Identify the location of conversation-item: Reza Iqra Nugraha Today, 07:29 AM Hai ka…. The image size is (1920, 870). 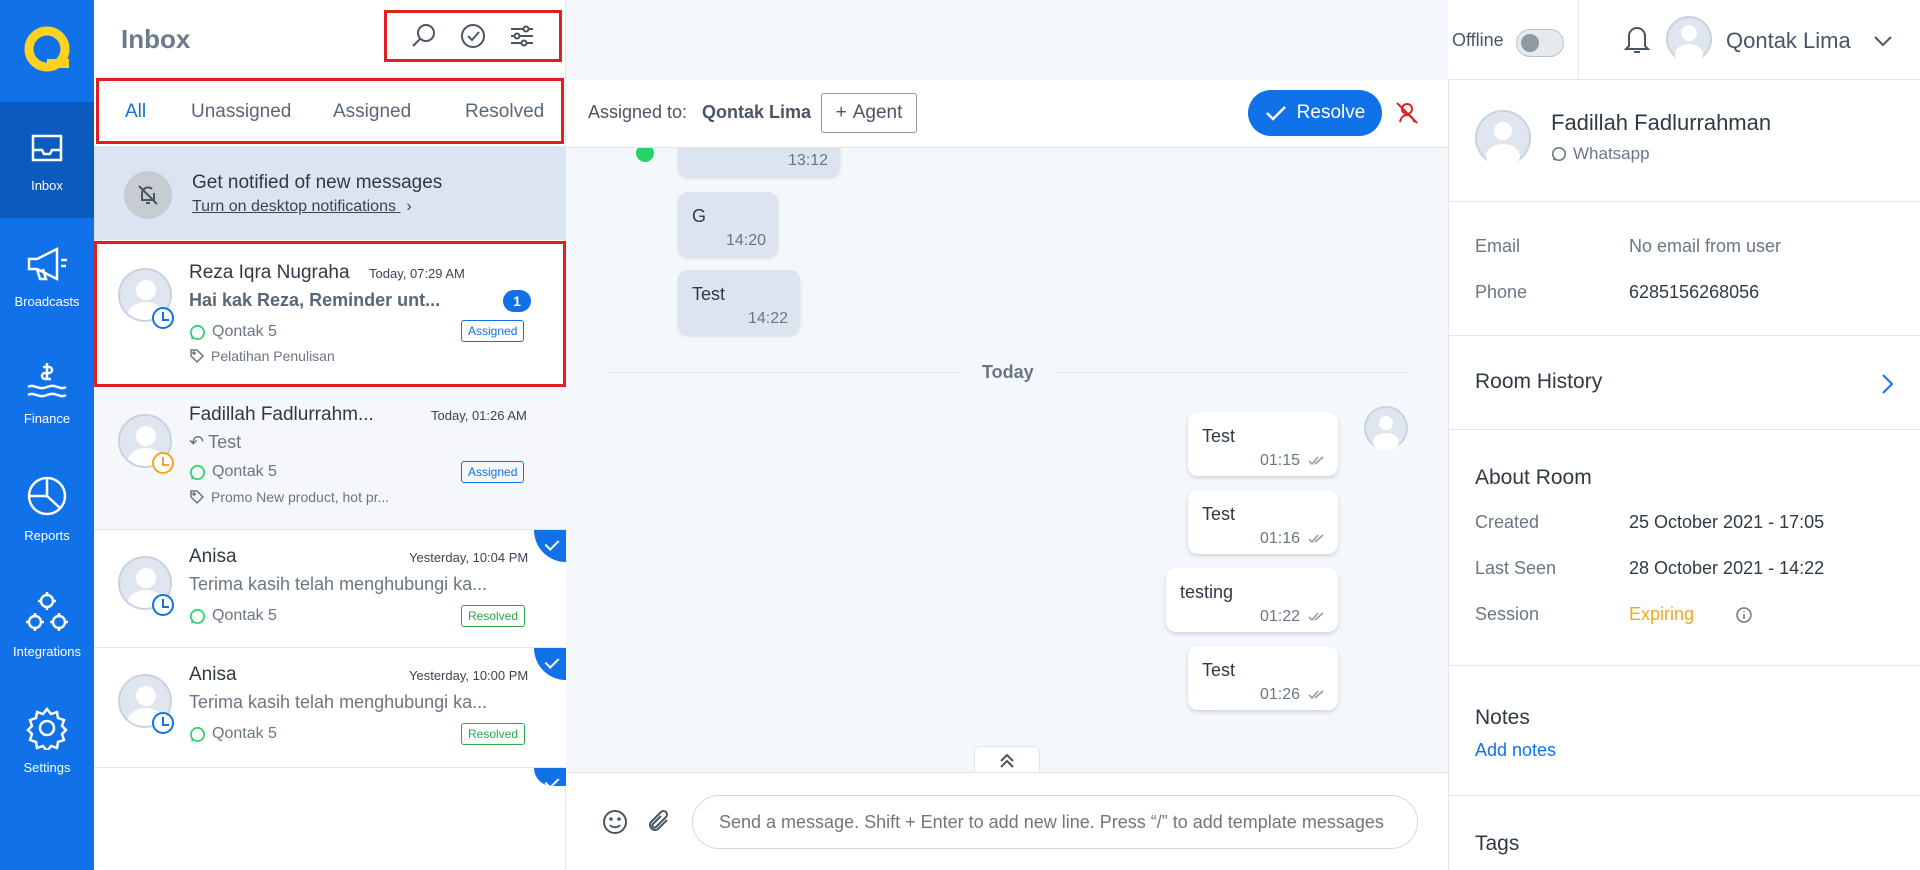
(330, 314).